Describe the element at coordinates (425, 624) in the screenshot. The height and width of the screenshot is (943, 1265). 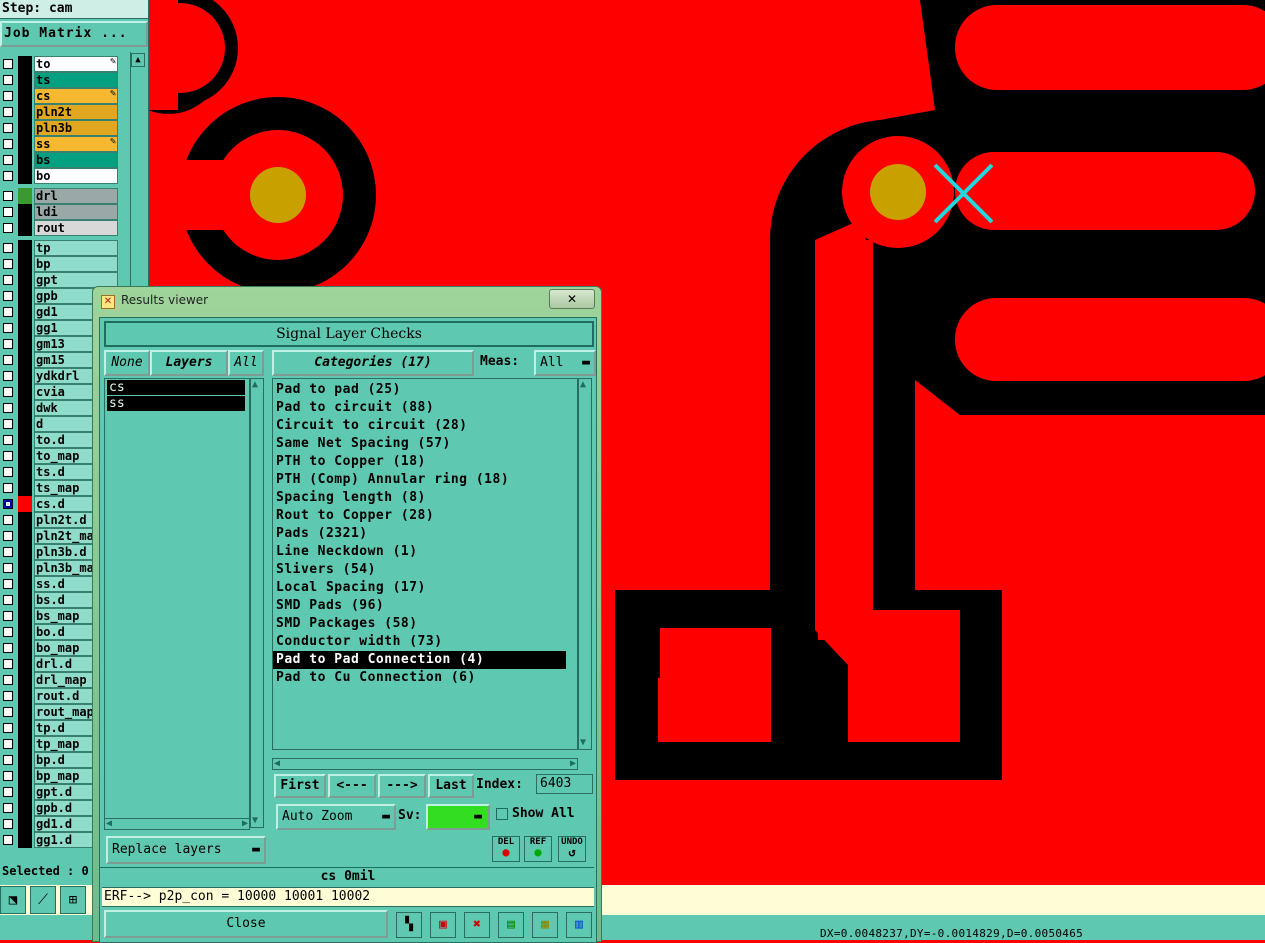
I see `category-item: SMD Packages (58)` at that location.